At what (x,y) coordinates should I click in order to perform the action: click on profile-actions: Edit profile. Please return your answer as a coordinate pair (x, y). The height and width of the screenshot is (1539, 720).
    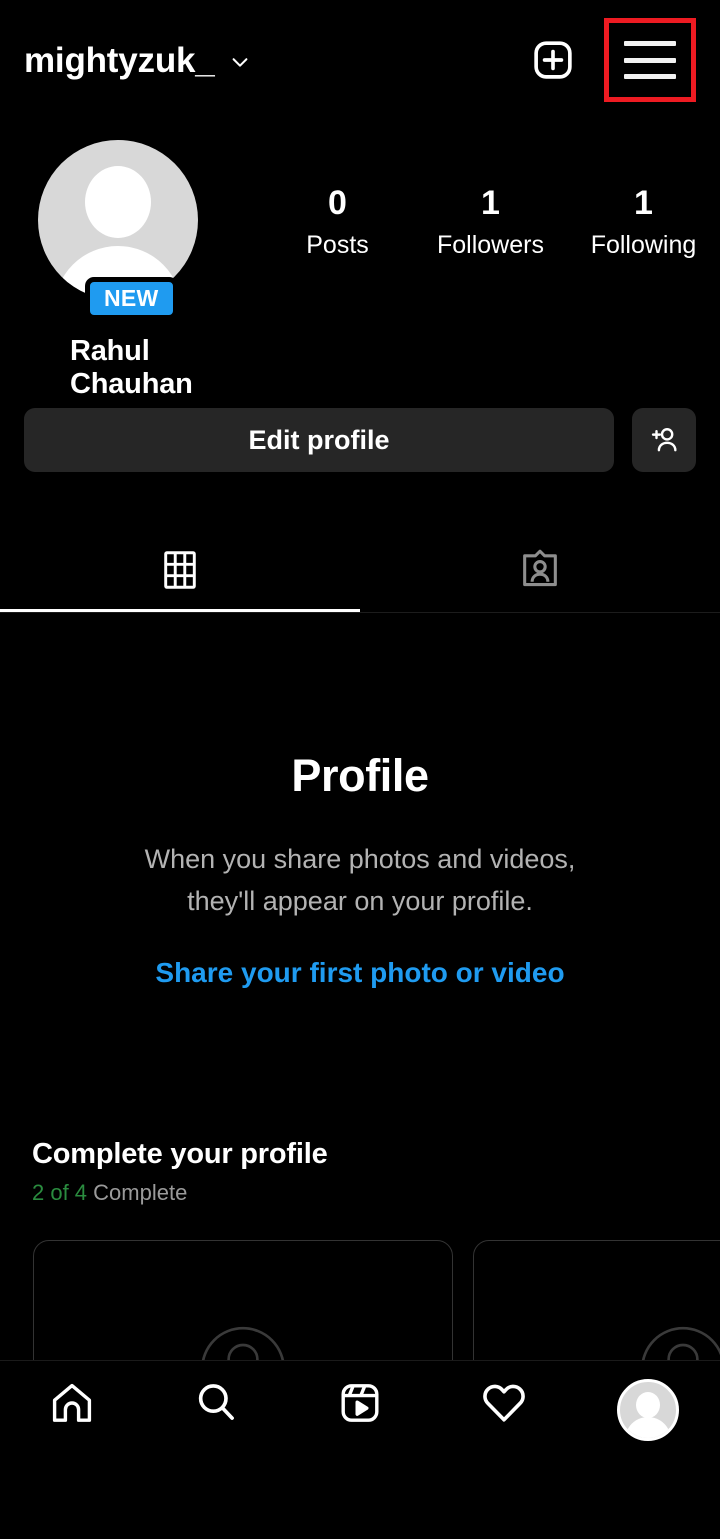
    Looking at the image, I should click on (360, 440).